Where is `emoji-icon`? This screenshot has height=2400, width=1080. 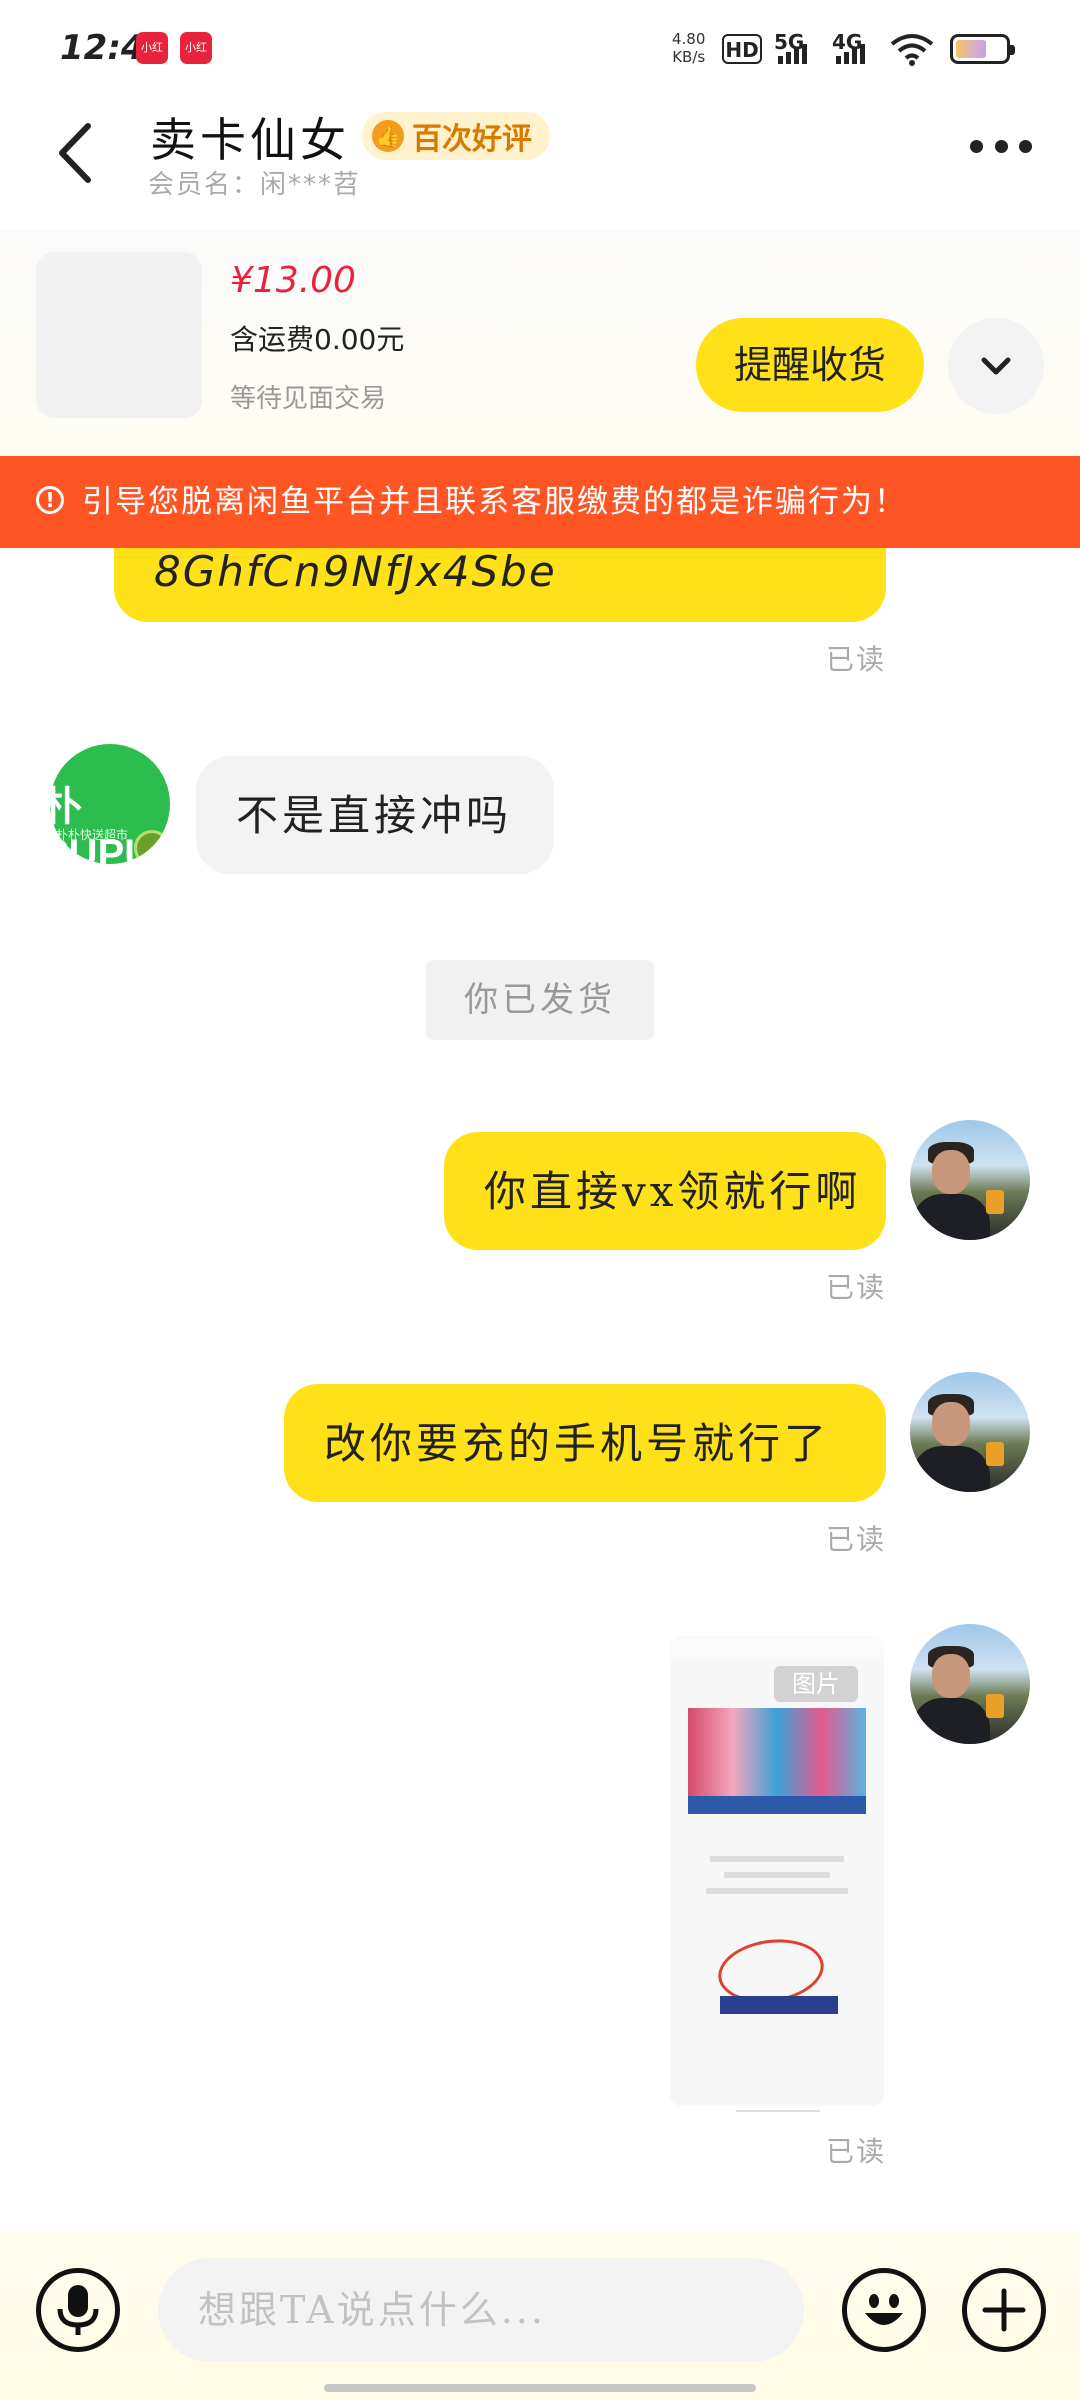
emoji-icon is located at coordinates (884, 2309).